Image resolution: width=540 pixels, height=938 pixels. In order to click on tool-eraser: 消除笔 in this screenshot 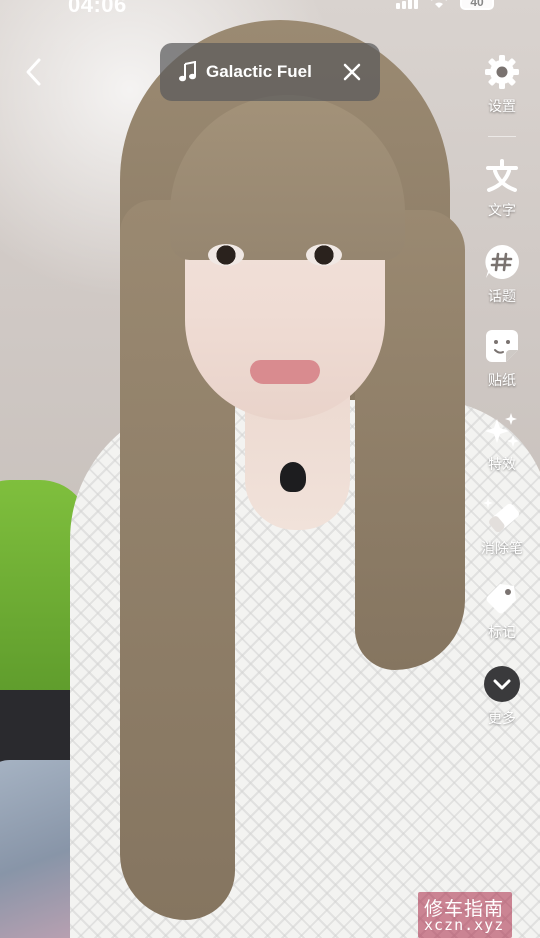, I will do `click(502, 526)`.